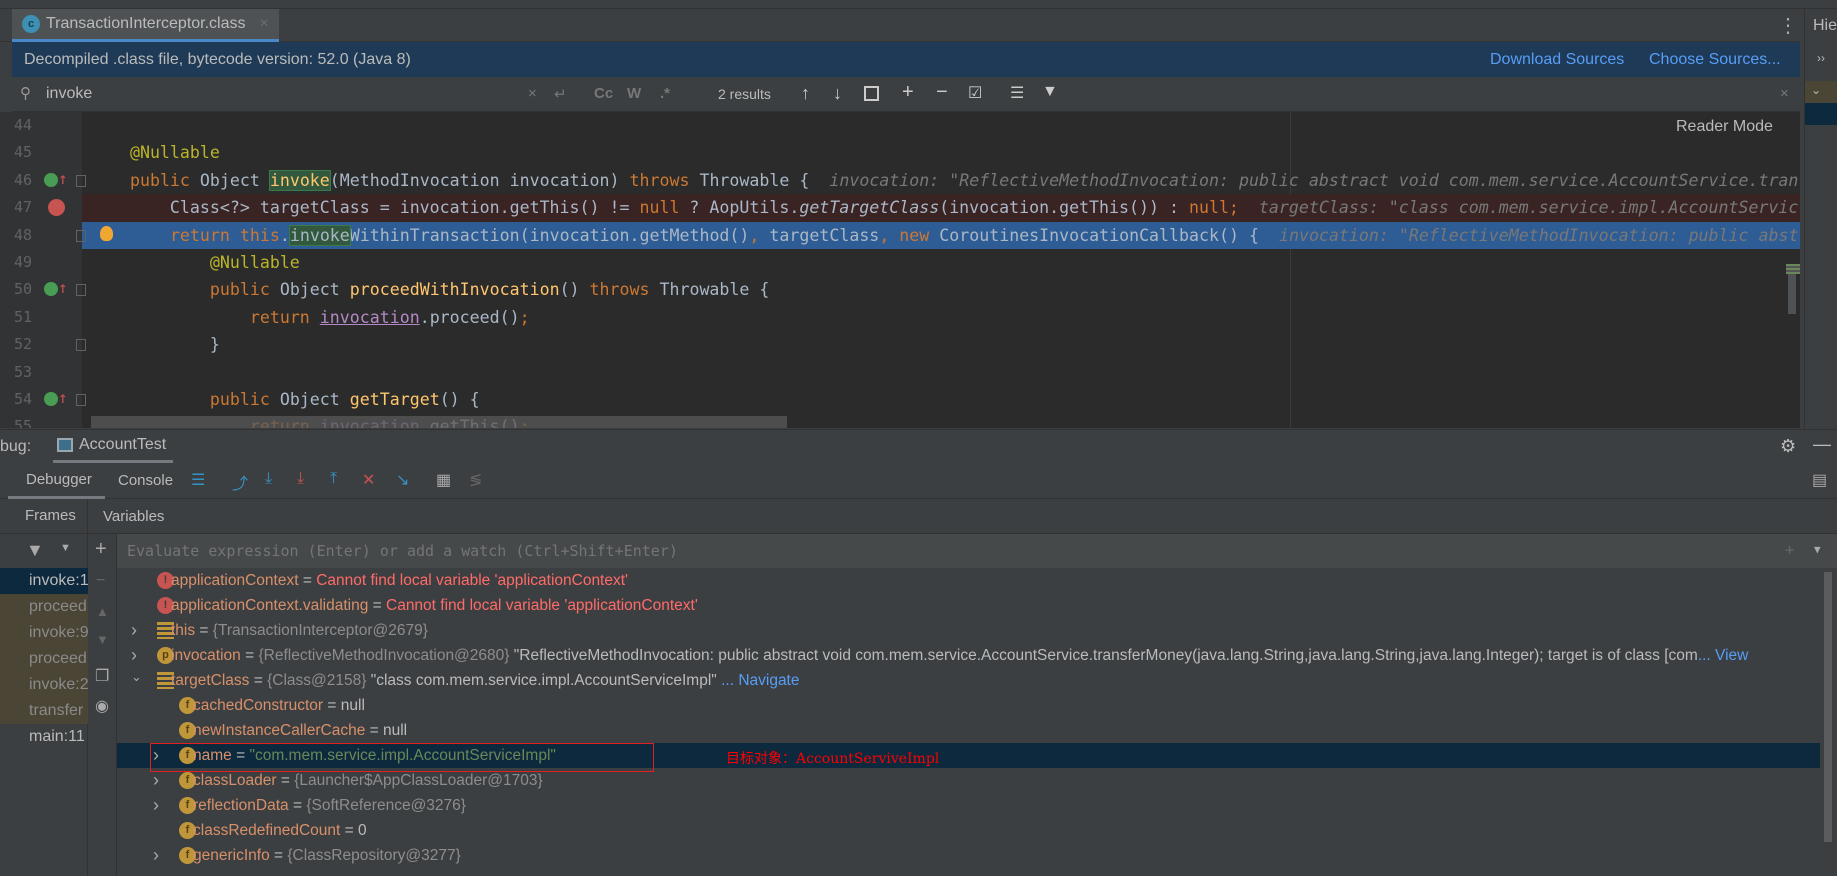 This screenshot has width=1837, height=876. What do you see at coordinates (133, 516) in the screenshot?
I see `variables-tab: Variables` at bounding box center [133, 516].